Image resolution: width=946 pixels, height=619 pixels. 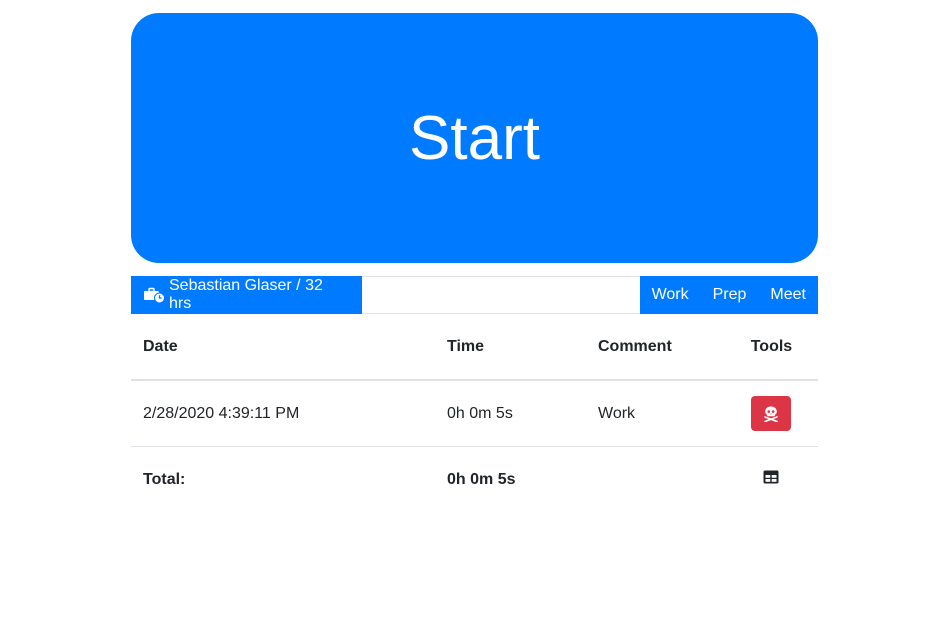 I want to click on skull-crossbones-icon, so click(x=771, y=414).